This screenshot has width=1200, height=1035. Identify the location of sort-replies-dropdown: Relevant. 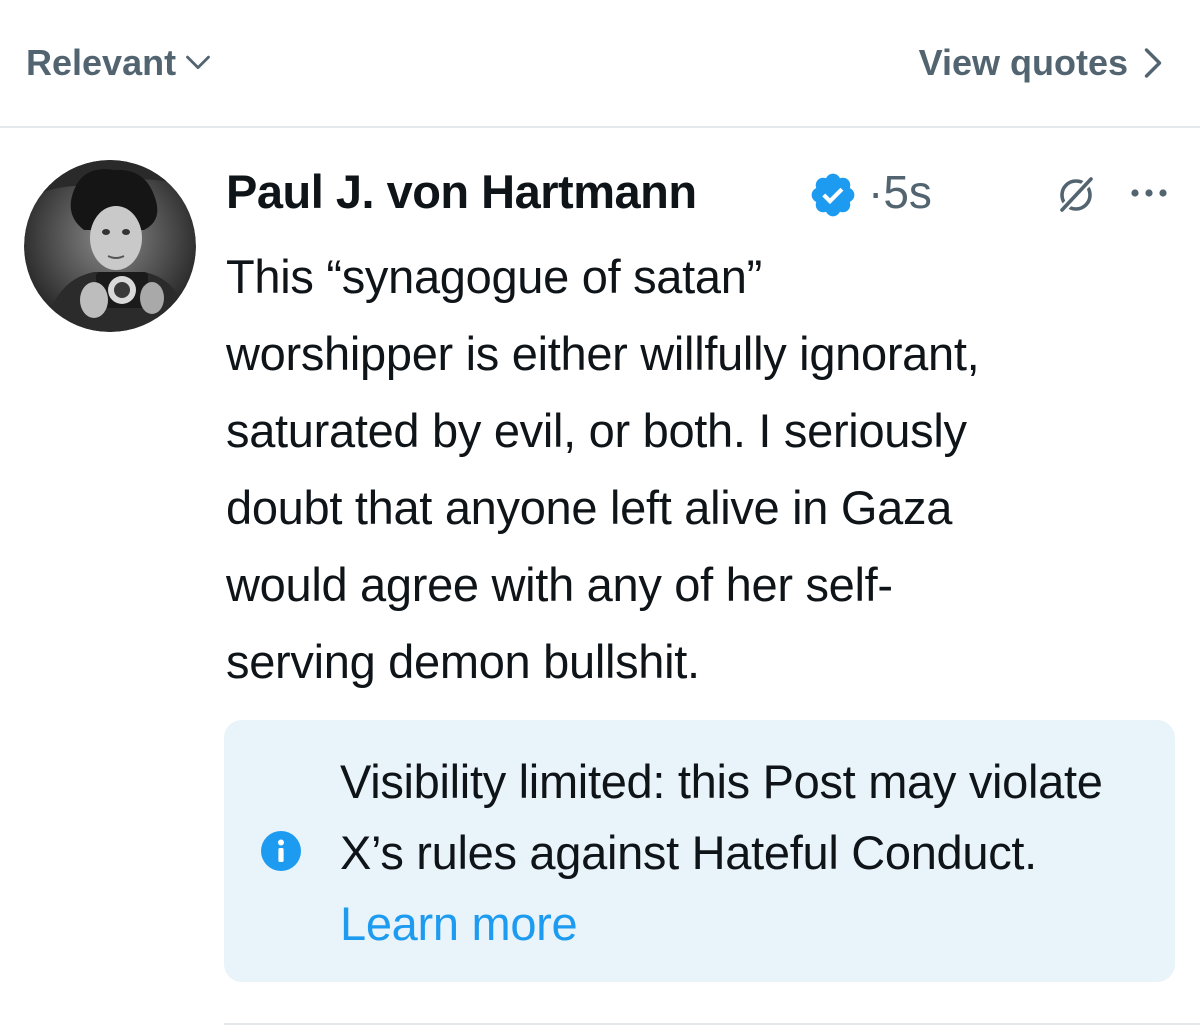
(119, 63).